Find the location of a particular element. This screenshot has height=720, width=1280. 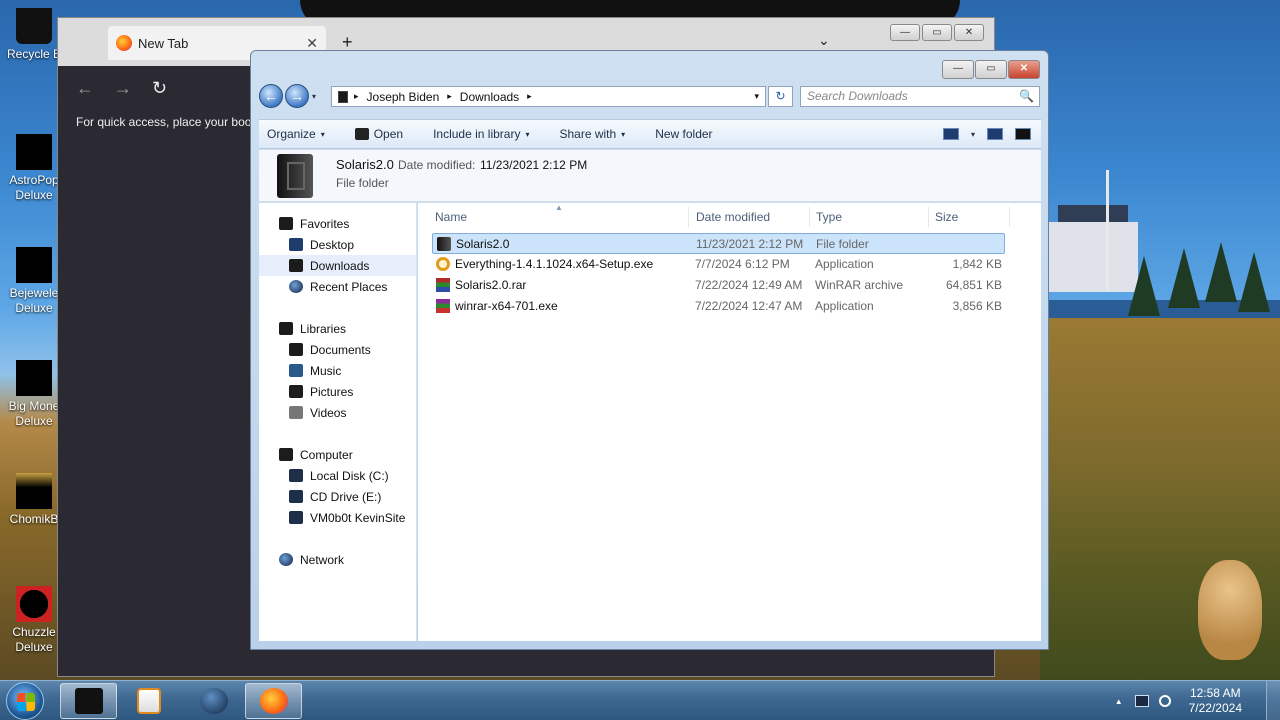

new-folder-button: New folder is located at coordinates (683, 134).